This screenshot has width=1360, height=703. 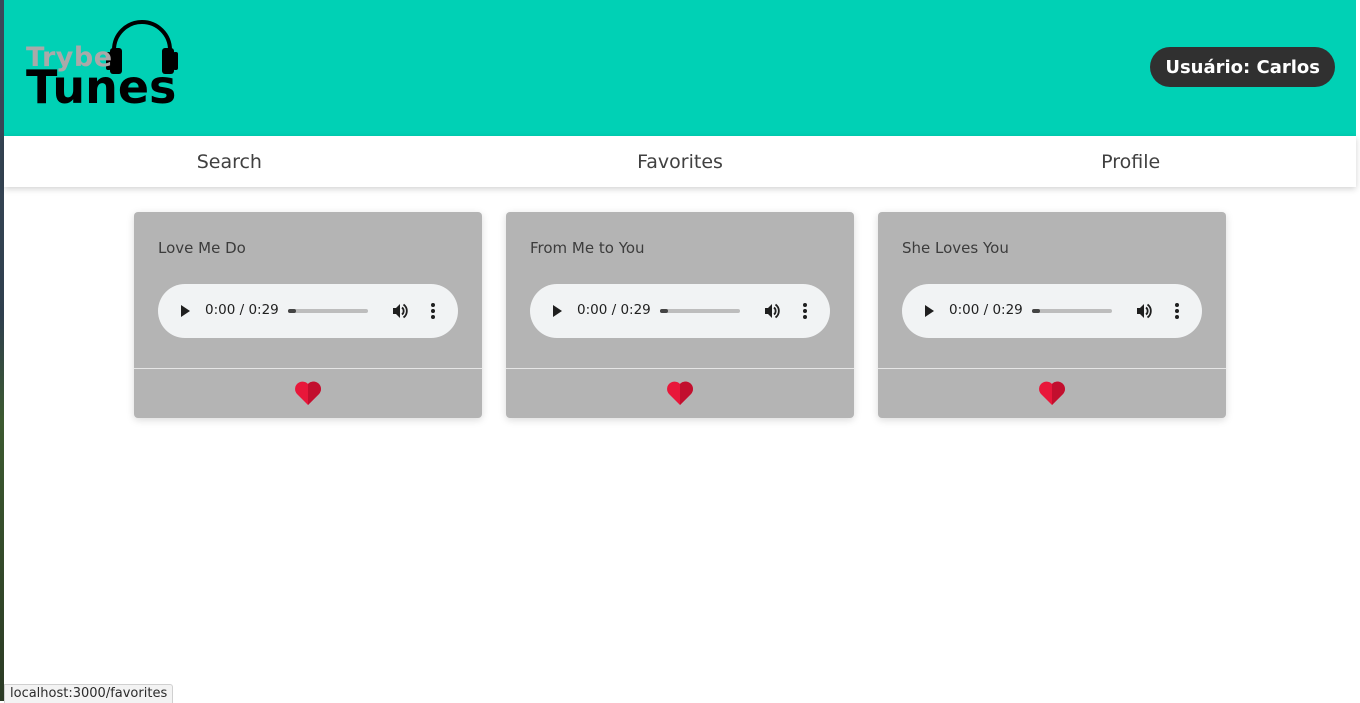 What do you see at coordinates (1130, 161) in the screenshot?
I see `nav-link-profile: Profile` at bounding box center [1130, 161].